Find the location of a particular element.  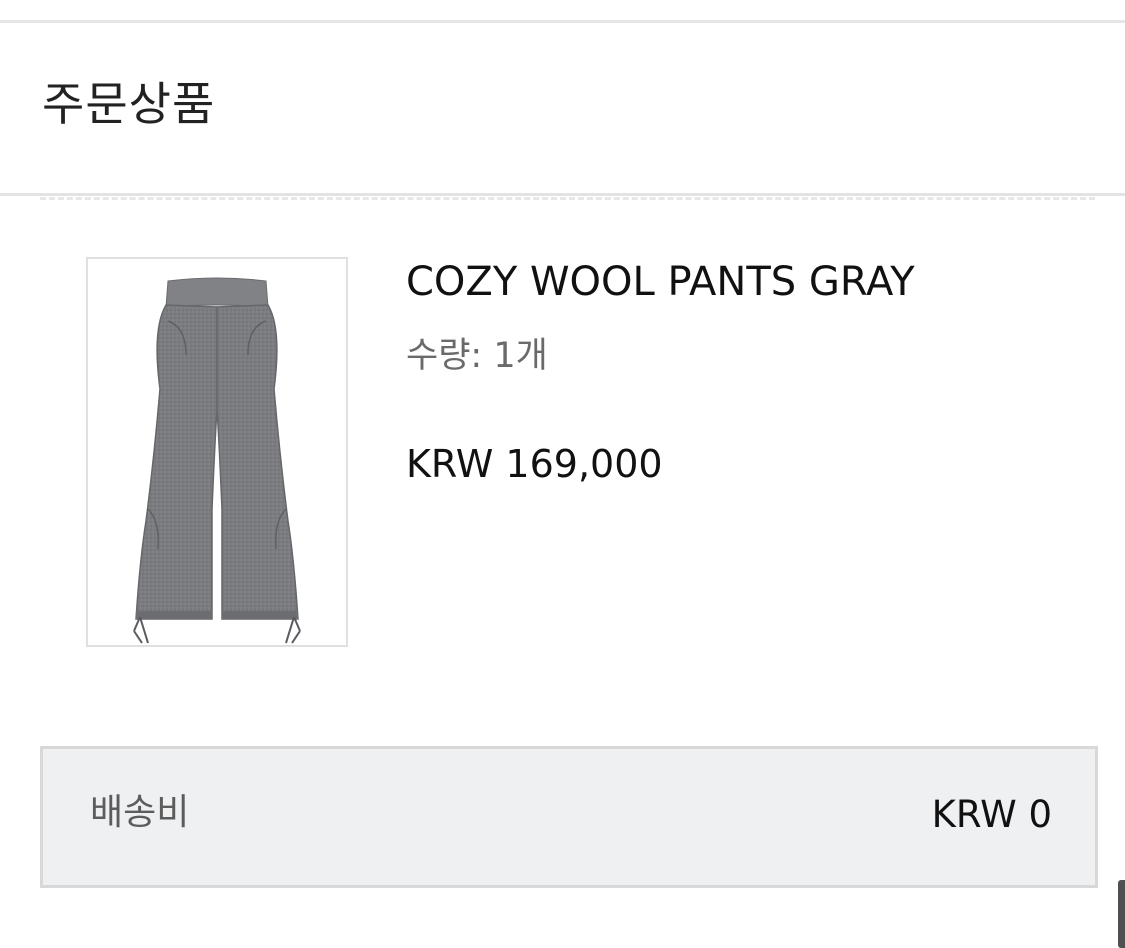

shipping-fee-value: KRW 0 is located at coordinates (991, 814).